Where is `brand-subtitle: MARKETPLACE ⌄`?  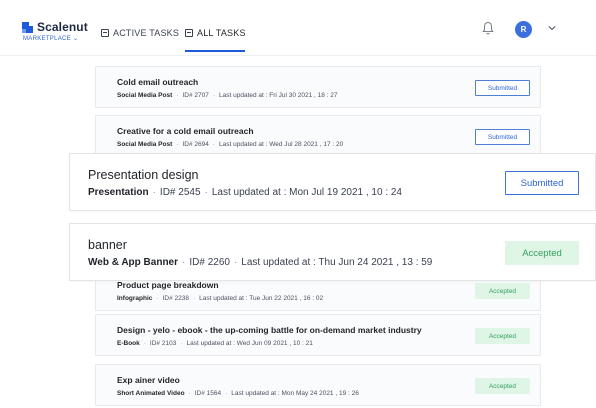 brand-subtitle: MARKETPLACE ⌄ is located at coordinates (55, 38).